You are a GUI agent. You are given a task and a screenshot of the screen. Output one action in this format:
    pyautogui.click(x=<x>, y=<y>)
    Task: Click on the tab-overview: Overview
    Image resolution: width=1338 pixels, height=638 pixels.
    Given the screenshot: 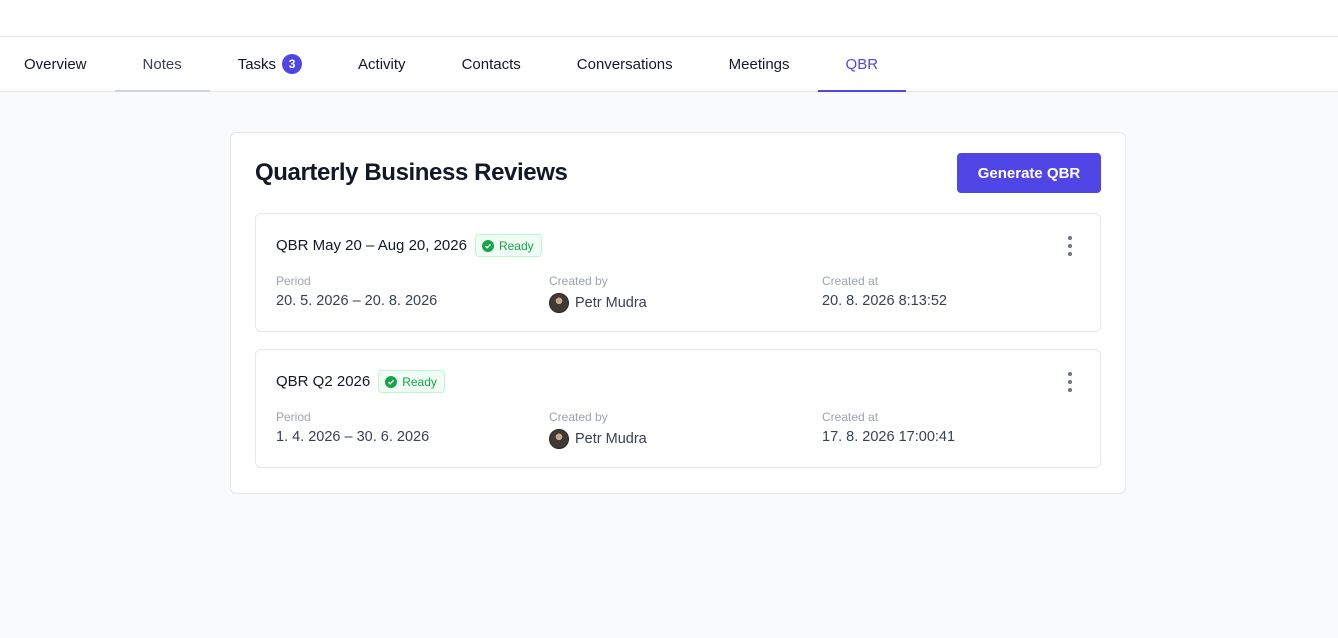 What is the action you would take?
    pyautogui.click(x=57, y=64)
    